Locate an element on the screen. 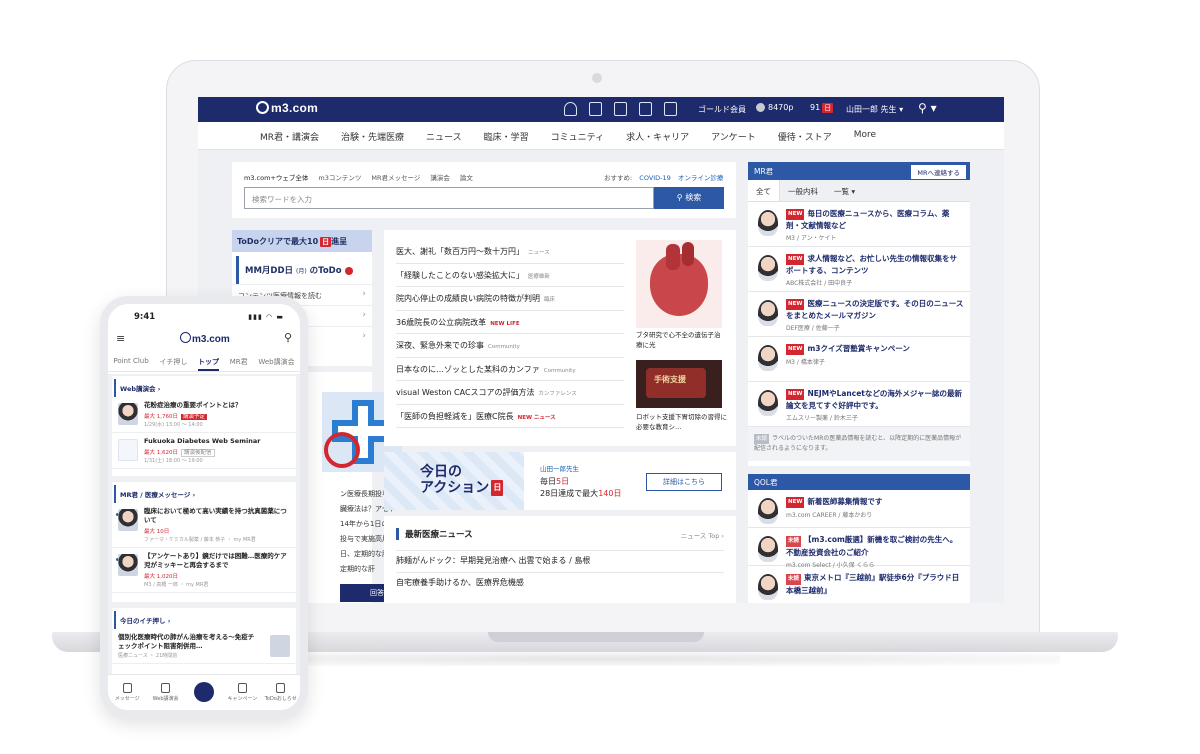  tab-general-internal: 一般内科 is located at coordinates (803, 190).